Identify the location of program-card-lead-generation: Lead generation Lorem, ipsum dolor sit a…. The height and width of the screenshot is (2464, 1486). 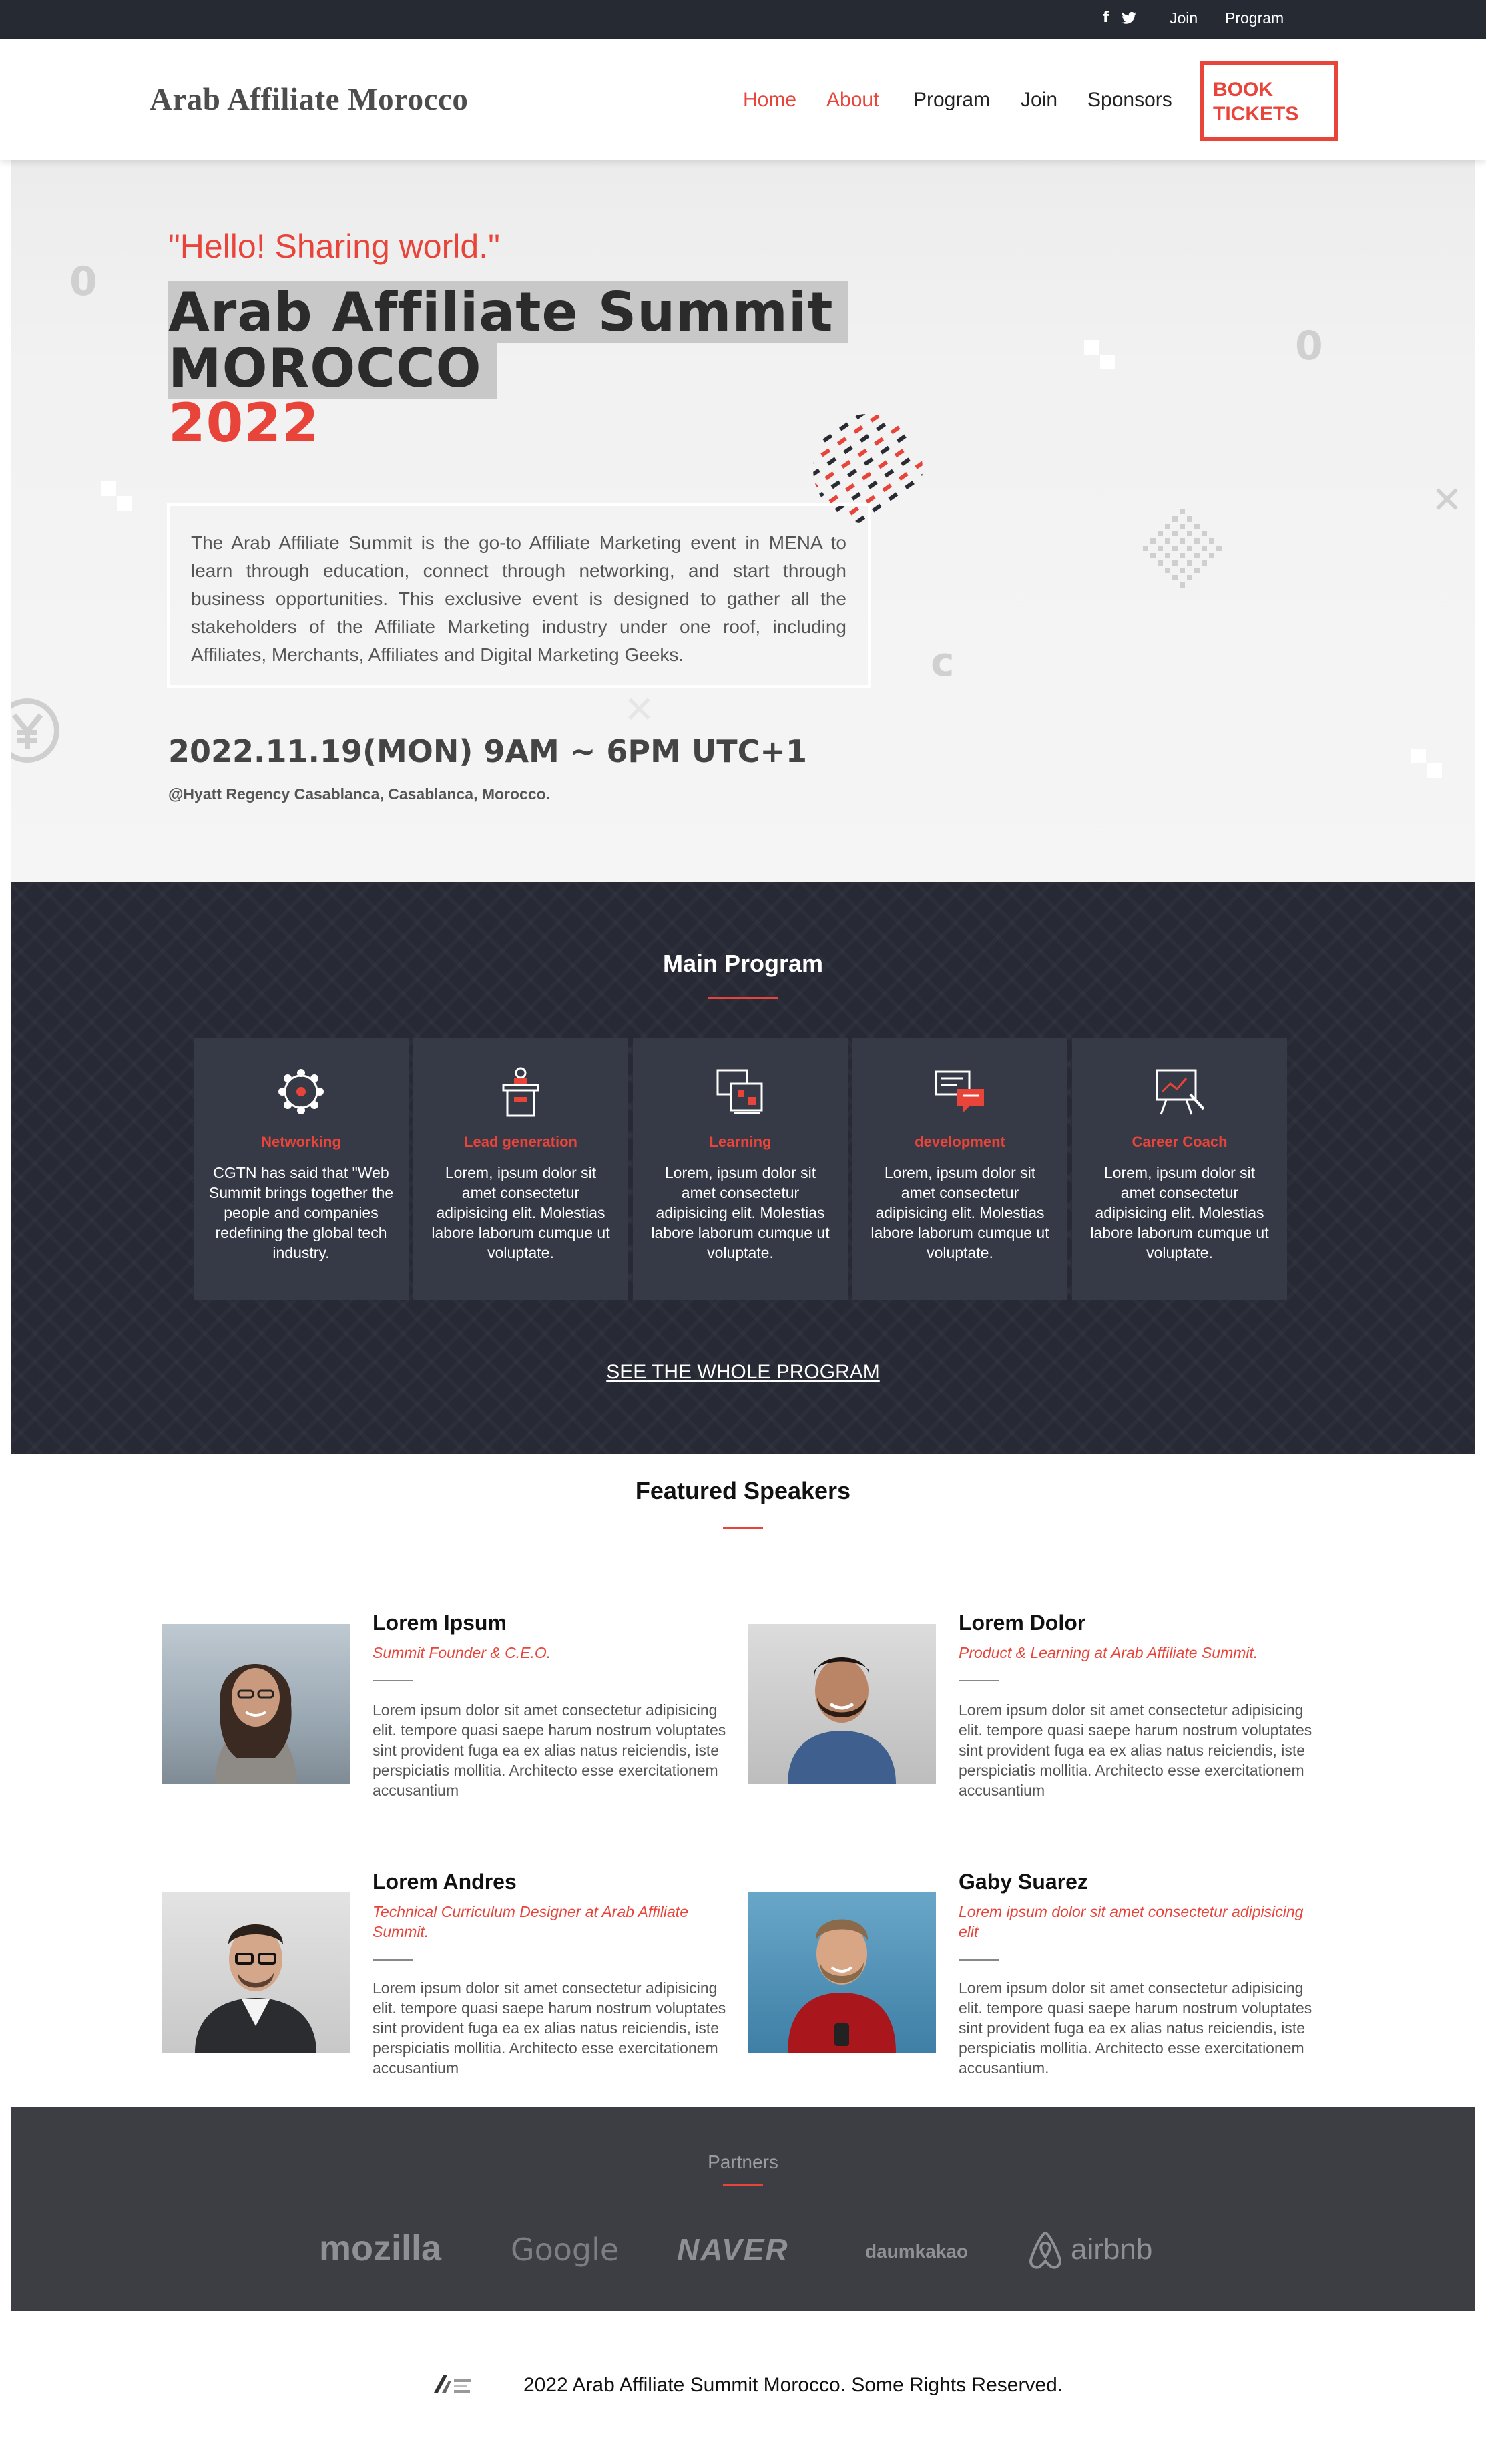
(520, 1169).